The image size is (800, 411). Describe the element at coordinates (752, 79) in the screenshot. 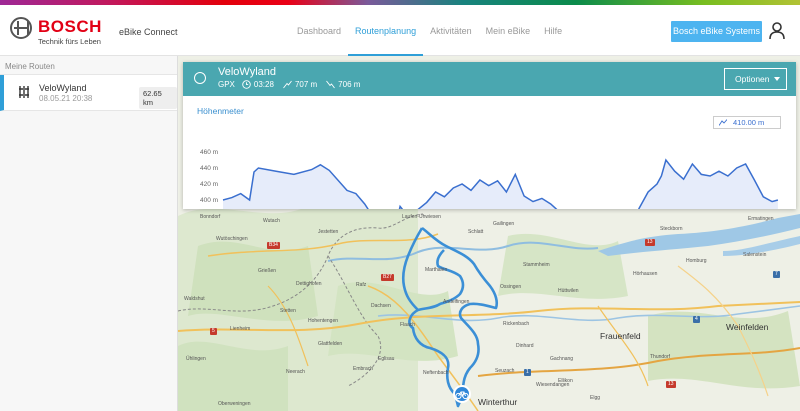

I see `options-label: Optionen` at that location.